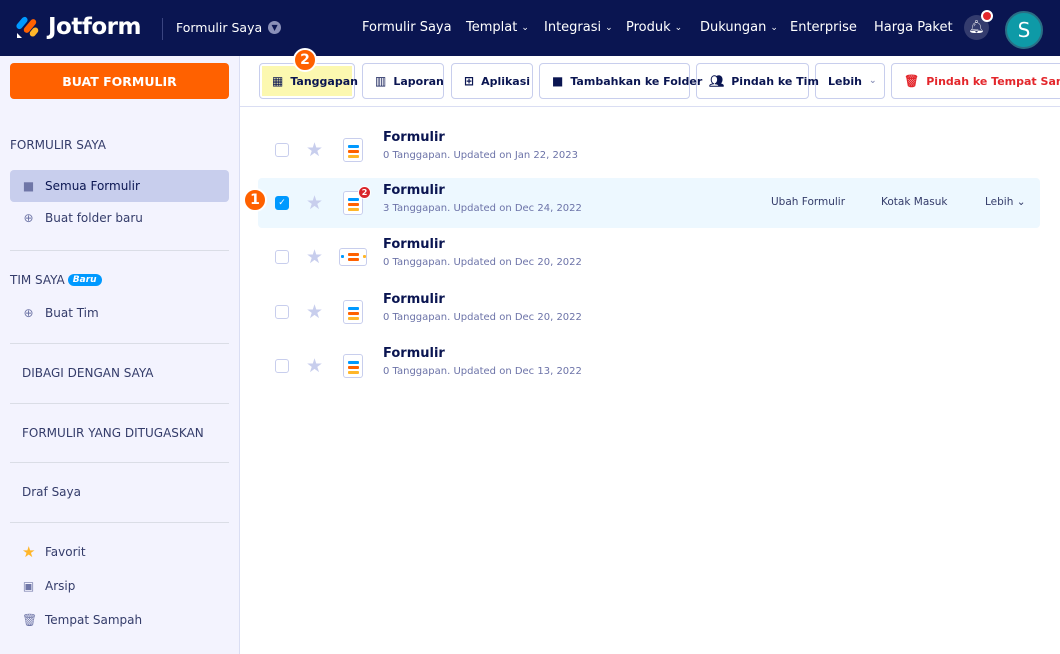  I want to click on sidebar-item-label: Buat folder baru, so click(94, 218).